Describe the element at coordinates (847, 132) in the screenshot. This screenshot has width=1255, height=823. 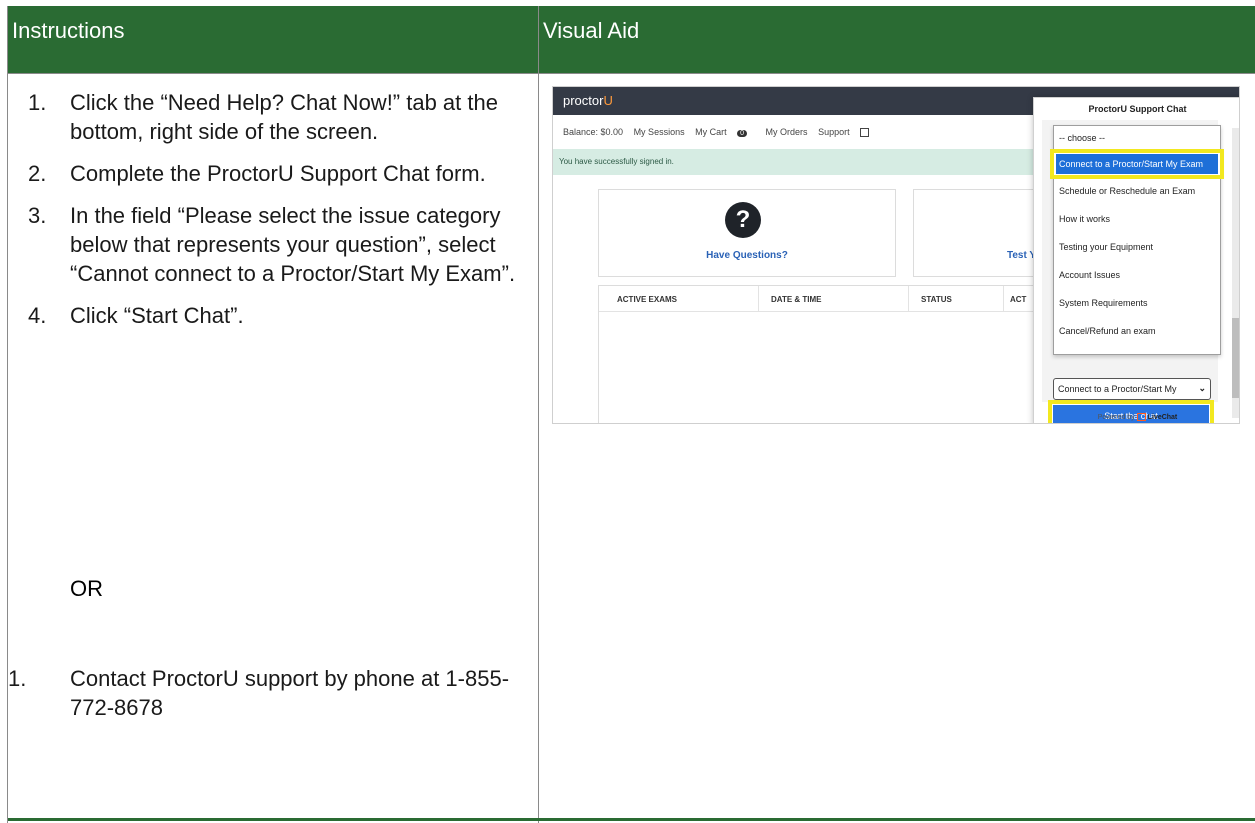
I see `nav-support: Support` at that location.